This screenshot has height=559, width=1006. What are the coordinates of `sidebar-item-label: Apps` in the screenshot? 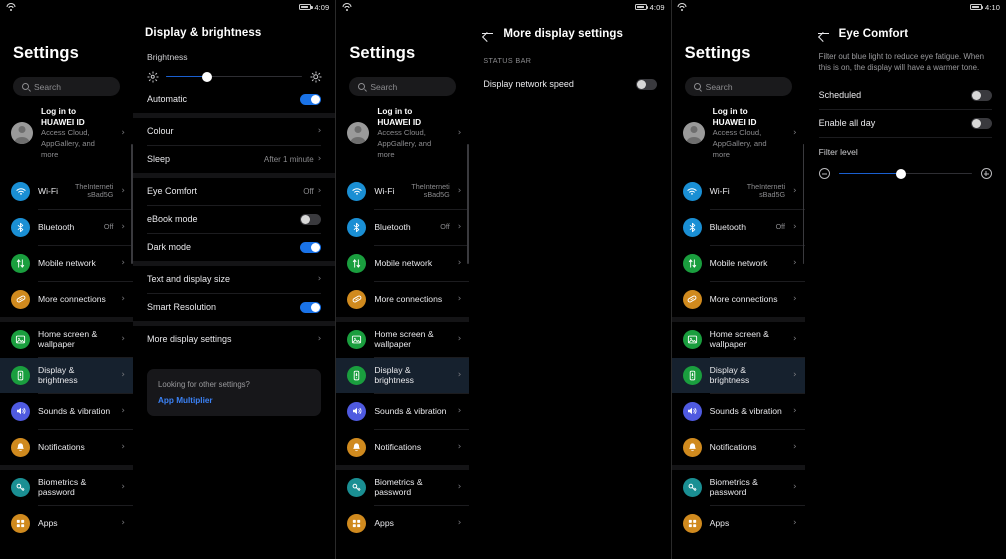 It's located at (384, 522).